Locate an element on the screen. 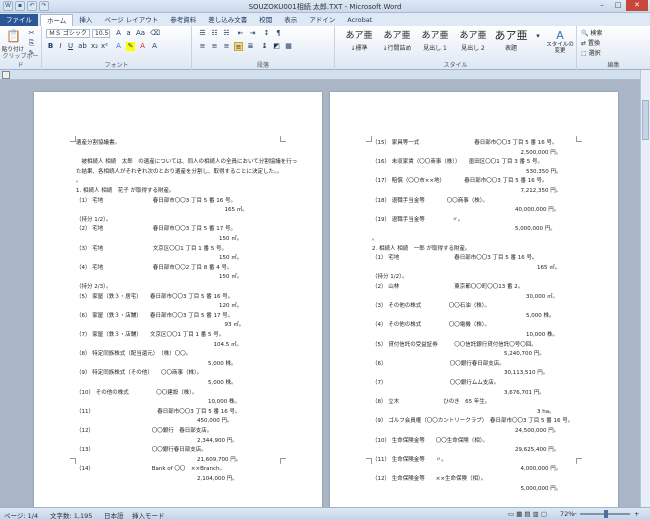 This screenshot has width=650, height=520. subscript-icon: x₂ is located at coordinates (94, 46).